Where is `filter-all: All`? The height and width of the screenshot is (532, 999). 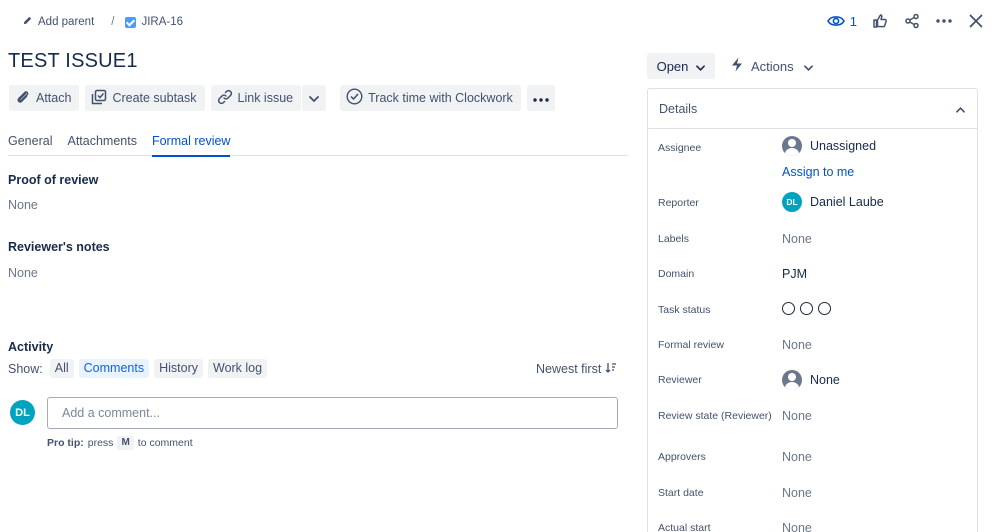 filter-all: All is located at coordinates (62, 368).